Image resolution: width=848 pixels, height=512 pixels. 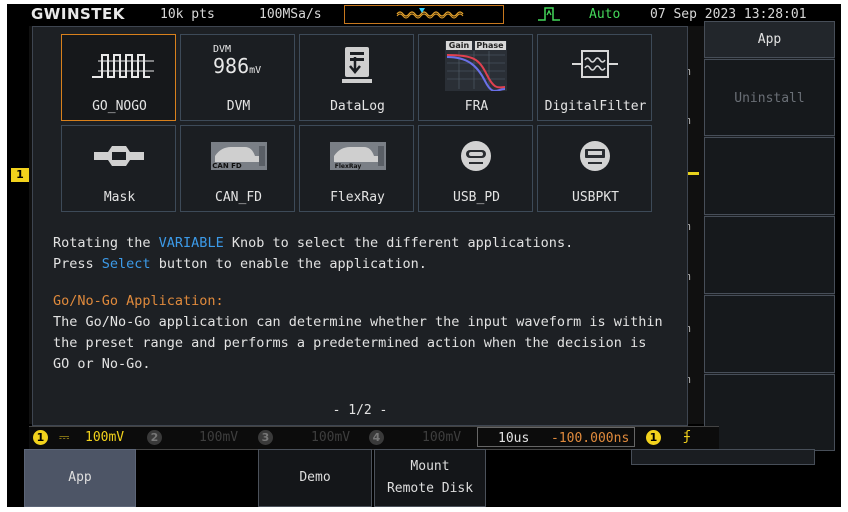 What do you see at coordinates (119, 106) in the screenshot?
I see `app-label: GO_NOGO` at bounding box center [119, 106].